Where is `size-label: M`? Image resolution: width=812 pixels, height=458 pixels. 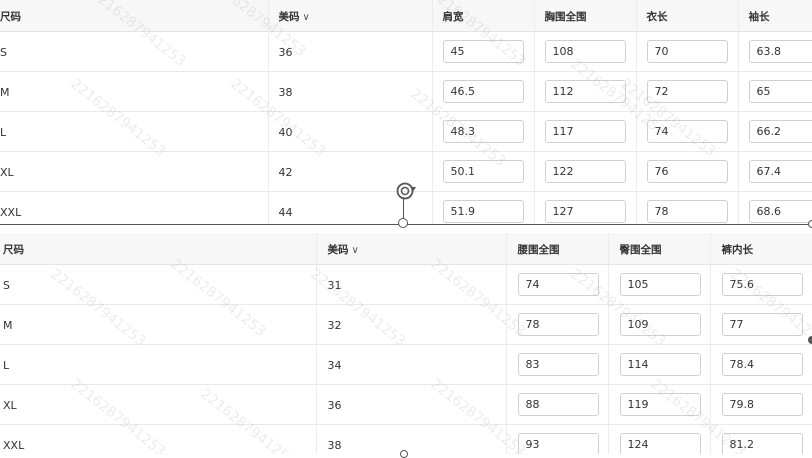 size-label: M is located at coordinates (5, 92).